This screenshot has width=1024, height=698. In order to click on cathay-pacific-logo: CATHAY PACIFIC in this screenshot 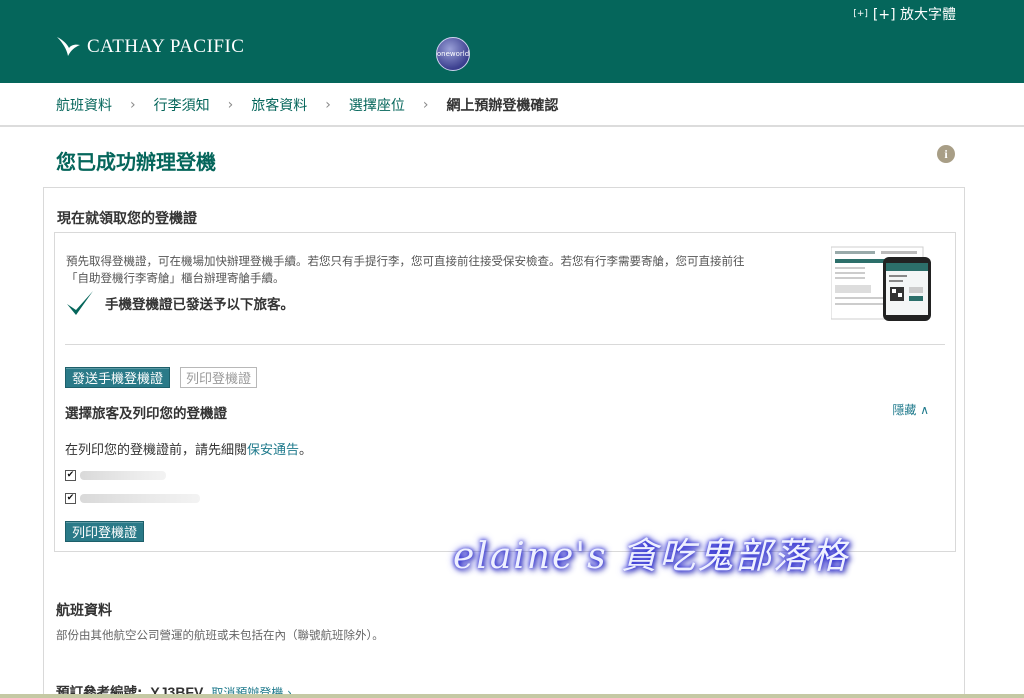, I will do `click(149, 47)`.